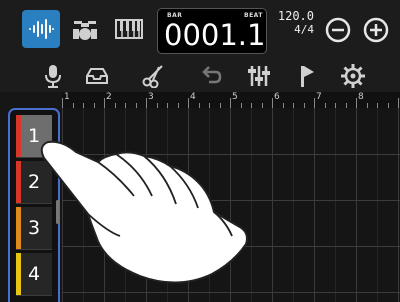  Describe the element at coordinates (215, 35) in the screenshot. I see `counter-value: 0001.1` at that location.